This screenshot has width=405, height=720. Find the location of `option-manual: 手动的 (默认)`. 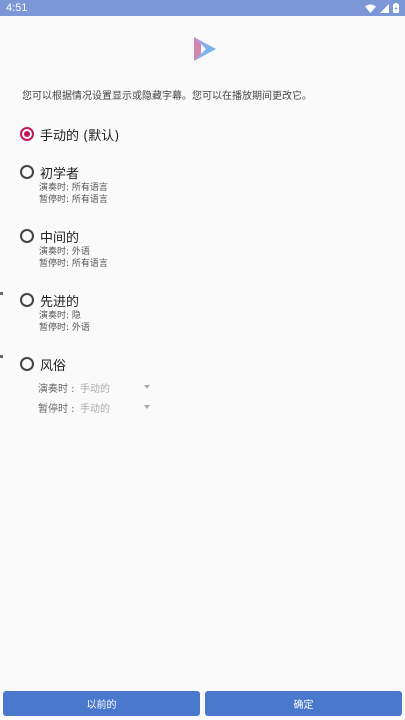

option-manual: 手动的 (默认) is located at coordinates (69, 134).